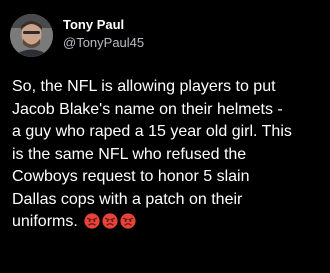 This screenshot has width=330, height=273. I want to click on tweet-text-line: a guy who raped a 15 year old girl. This, so click(152, 131).